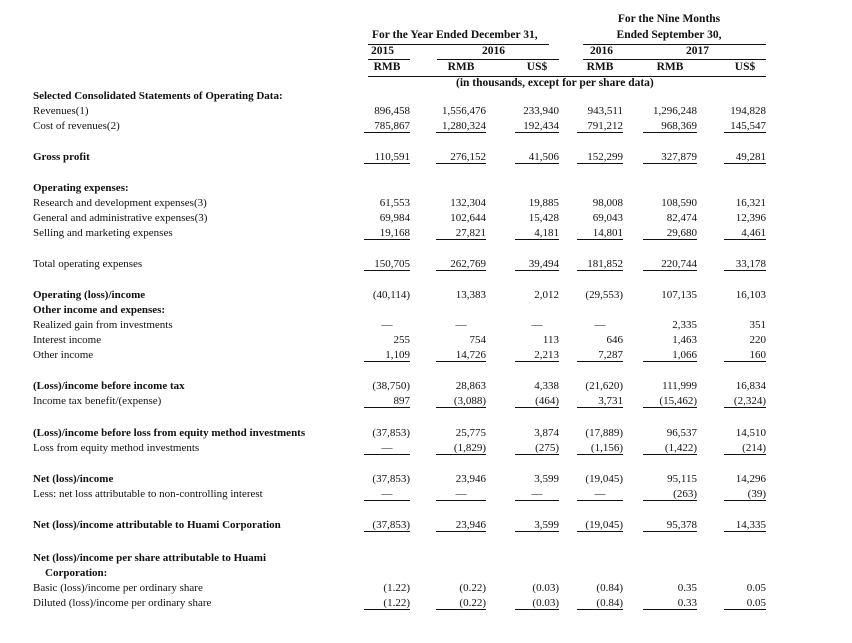 The image size is (852, 643). I want to click on row-label: Total operating expenses, so click(88, 264).